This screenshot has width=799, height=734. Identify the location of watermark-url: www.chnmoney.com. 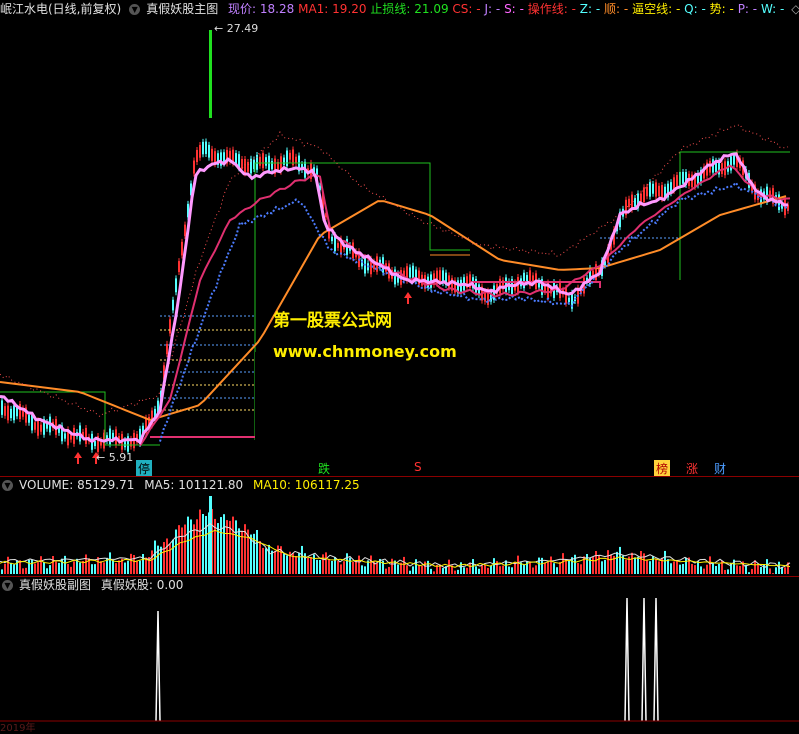
(365, 351).